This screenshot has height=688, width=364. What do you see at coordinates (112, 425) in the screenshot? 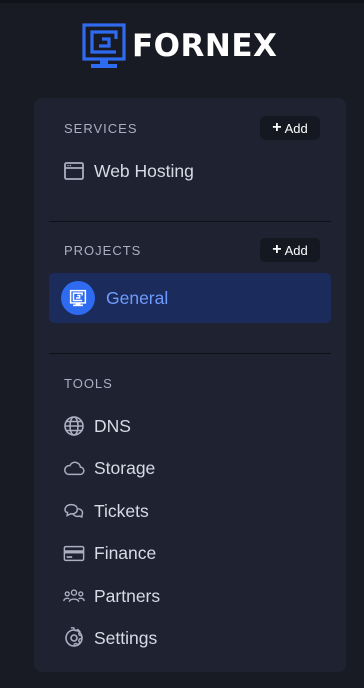
I see `tool-item-label: DNS` at bounding box center [112, 425].